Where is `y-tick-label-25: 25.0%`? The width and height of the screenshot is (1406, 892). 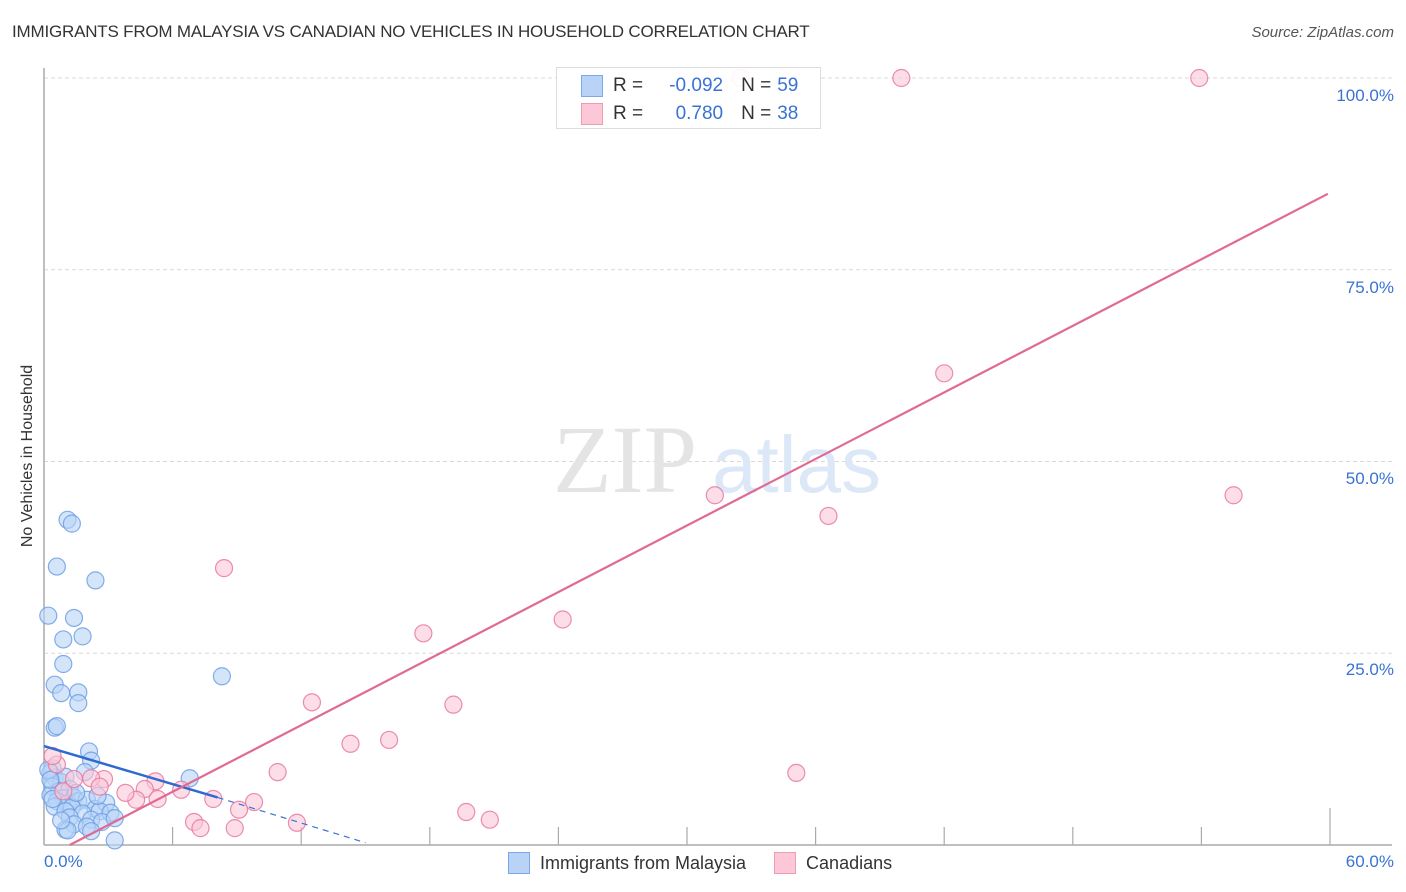
y-tick-label-25: 25.0% is located at coordinates (1369, 669).